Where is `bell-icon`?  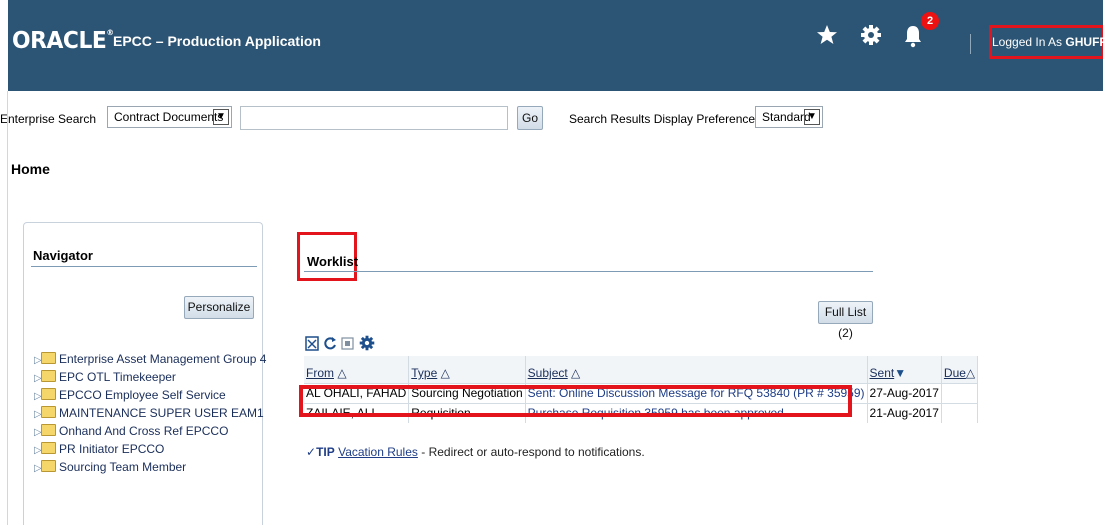 bell-icon is located at coordinates (913, 39).